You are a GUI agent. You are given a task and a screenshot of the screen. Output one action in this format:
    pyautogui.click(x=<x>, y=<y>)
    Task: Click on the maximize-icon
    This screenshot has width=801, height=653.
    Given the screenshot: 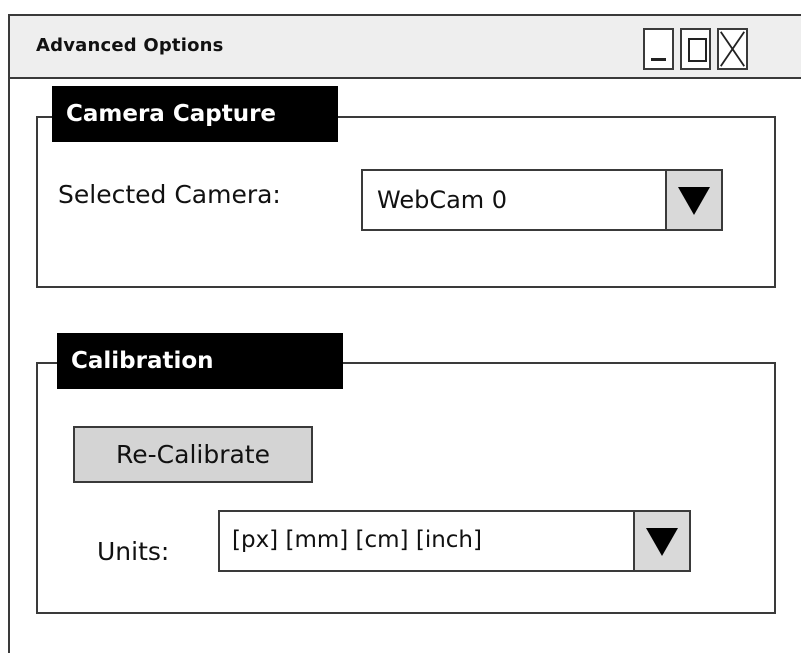 What is the action you would take?
    pyautogui.click(x=697, y=50)
    